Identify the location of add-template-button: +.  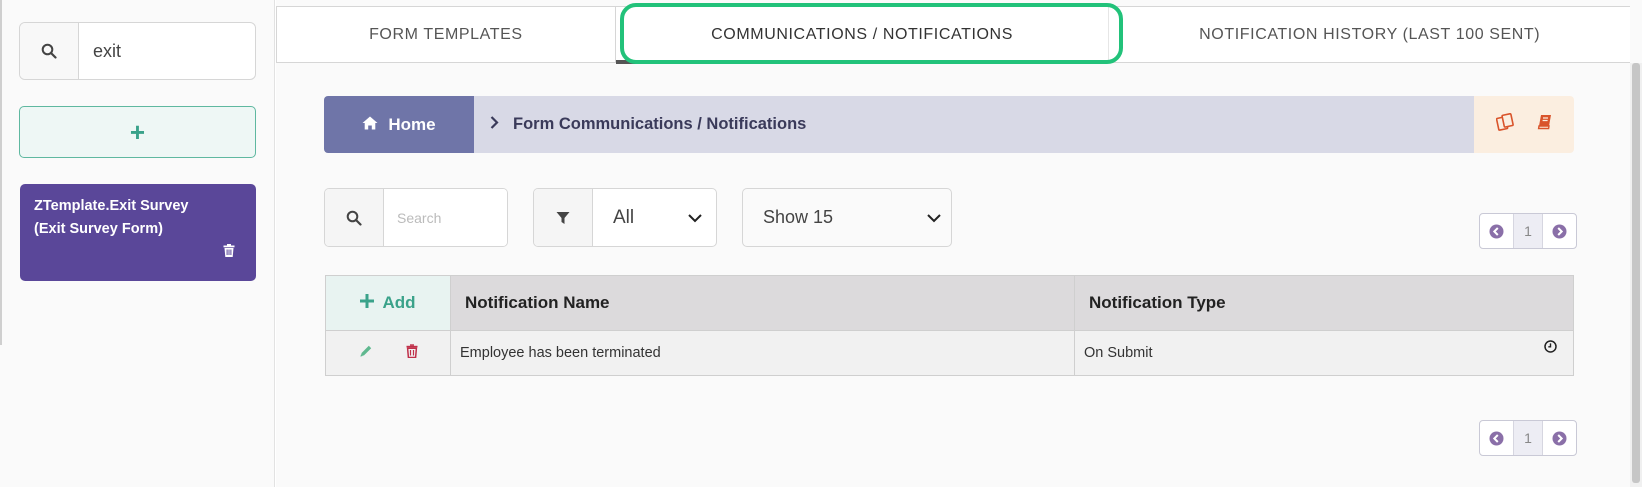
(137, 132).